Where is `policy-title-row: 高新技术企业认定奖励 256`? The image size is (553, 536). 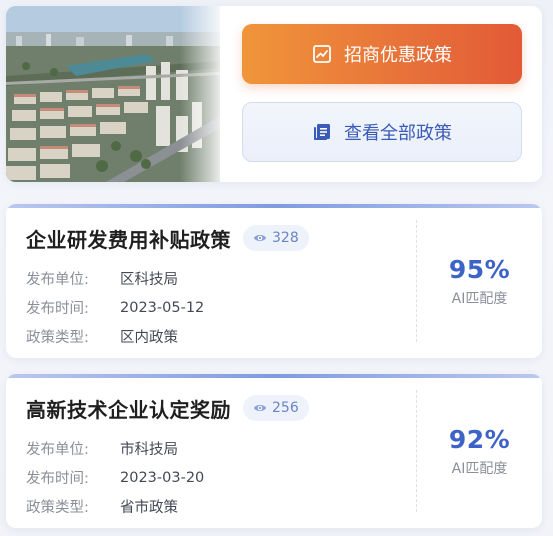 policy-title-row: 高新技术企业认定奖励 256 is located at coordinates (216, 408).